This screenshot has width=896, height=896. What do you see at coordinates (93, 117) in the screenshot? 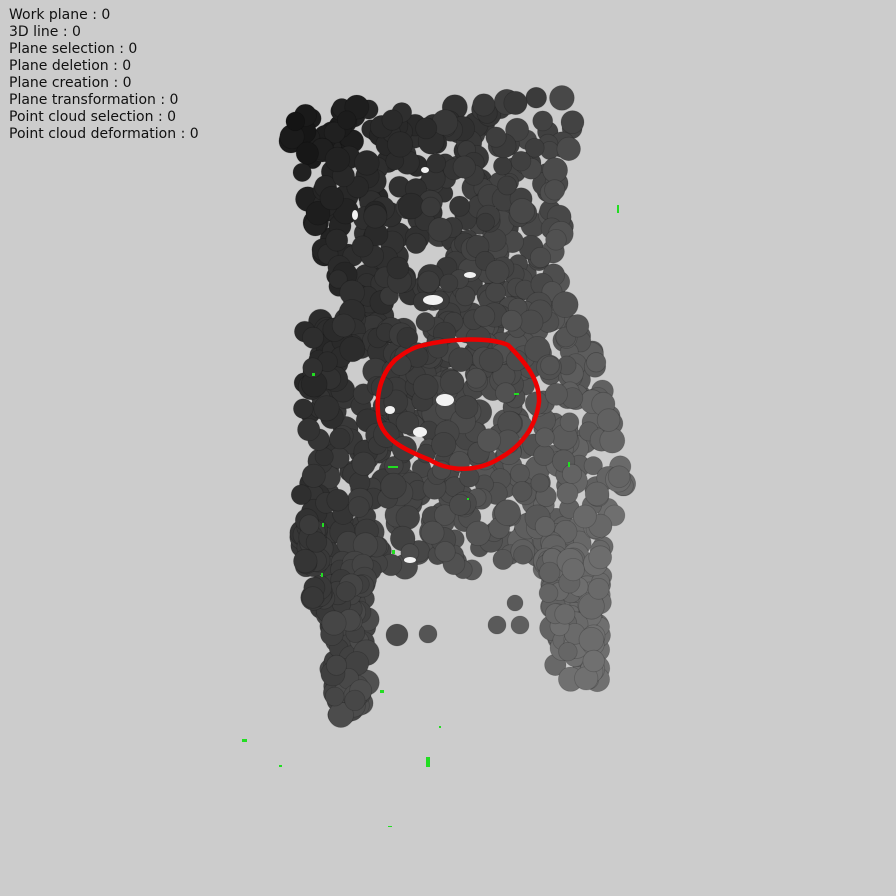
I see `counter-point-cloud-selection: Point cloud selection : 0` at bounding box center [93, 117].